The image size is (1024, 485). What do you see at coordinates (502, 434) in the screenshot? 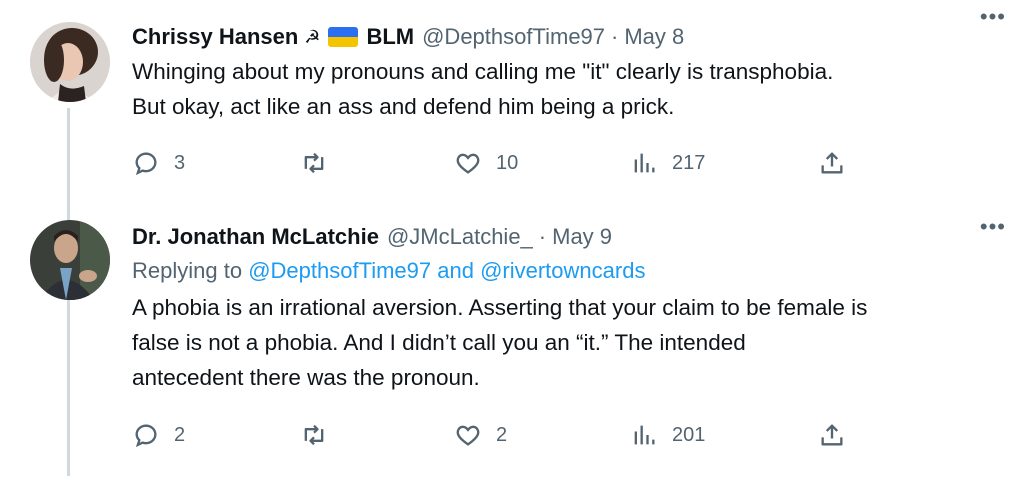
I see `like-count: 2` at bounding box center [502, 434].